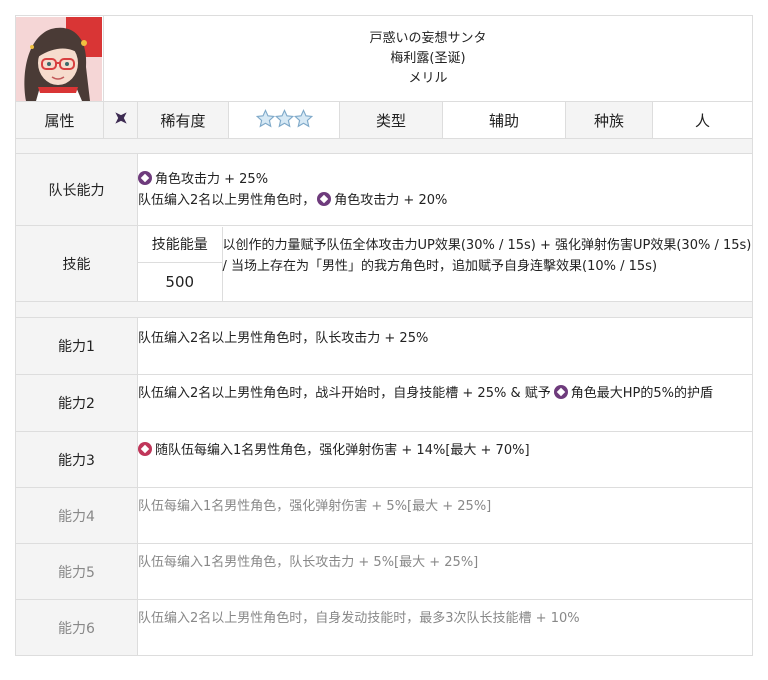 The image size is (768, 680). What do you see at coordinates (76, 346) in the screenshot?
I see `ability-1-label: 能力1` at bounding box center [76, 346].